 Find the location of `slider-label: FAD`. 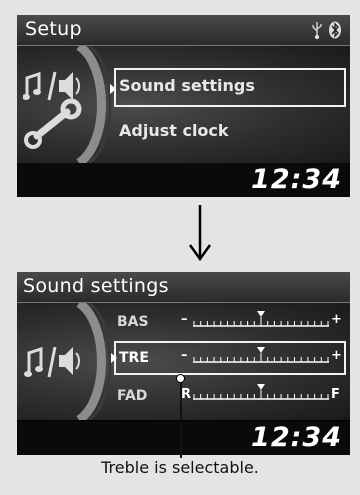

slider-label: FAD is located at coordinates (132, 396).